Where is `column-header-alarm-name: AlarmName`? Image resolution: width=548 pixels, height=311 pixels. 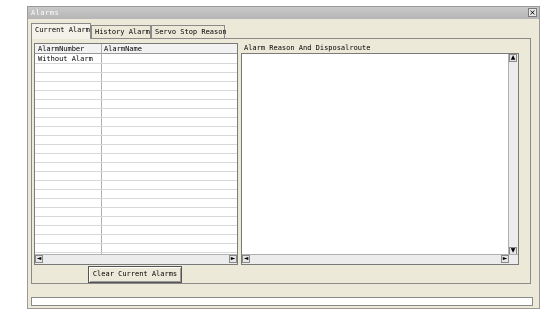 column-header-alarm-name: AlarmName is located at coordinates (169, 49).